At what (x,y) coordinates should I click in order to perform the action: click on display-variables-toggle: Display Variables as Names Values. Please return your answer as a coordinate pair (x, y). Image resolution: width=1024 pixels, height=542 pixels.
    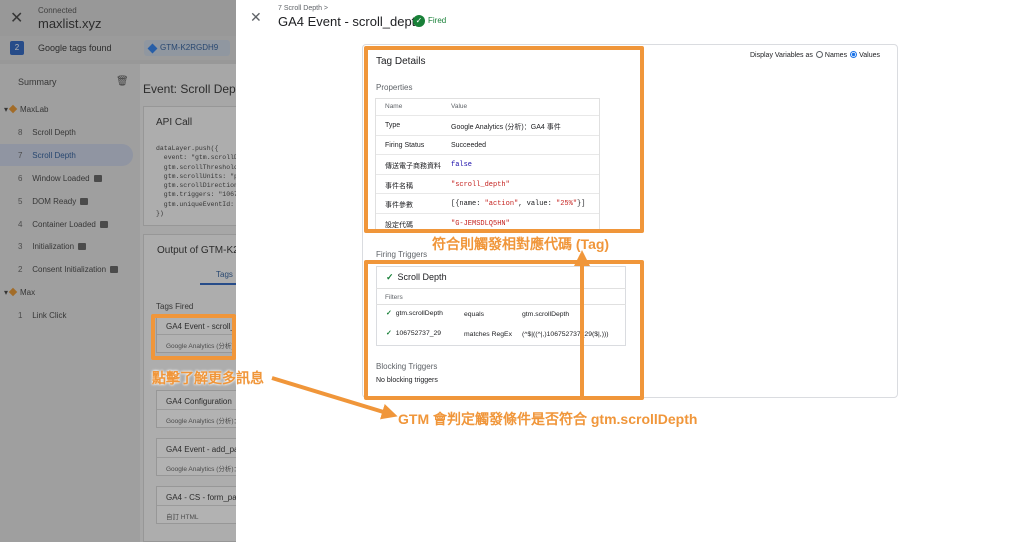
    Looking at the image, I should click on (815, 55).